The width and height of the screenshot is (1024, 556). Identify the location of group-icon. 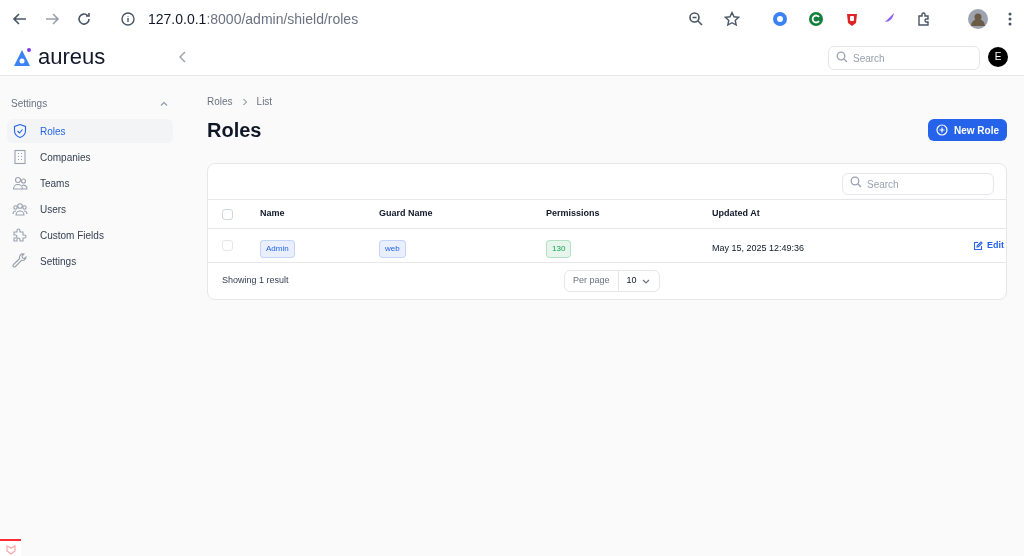
(20, 209).